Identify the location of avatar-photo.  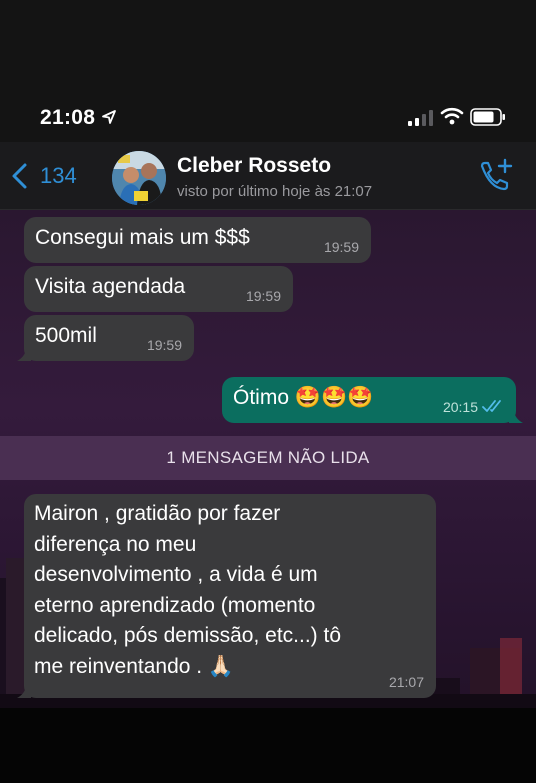
(139, 178).